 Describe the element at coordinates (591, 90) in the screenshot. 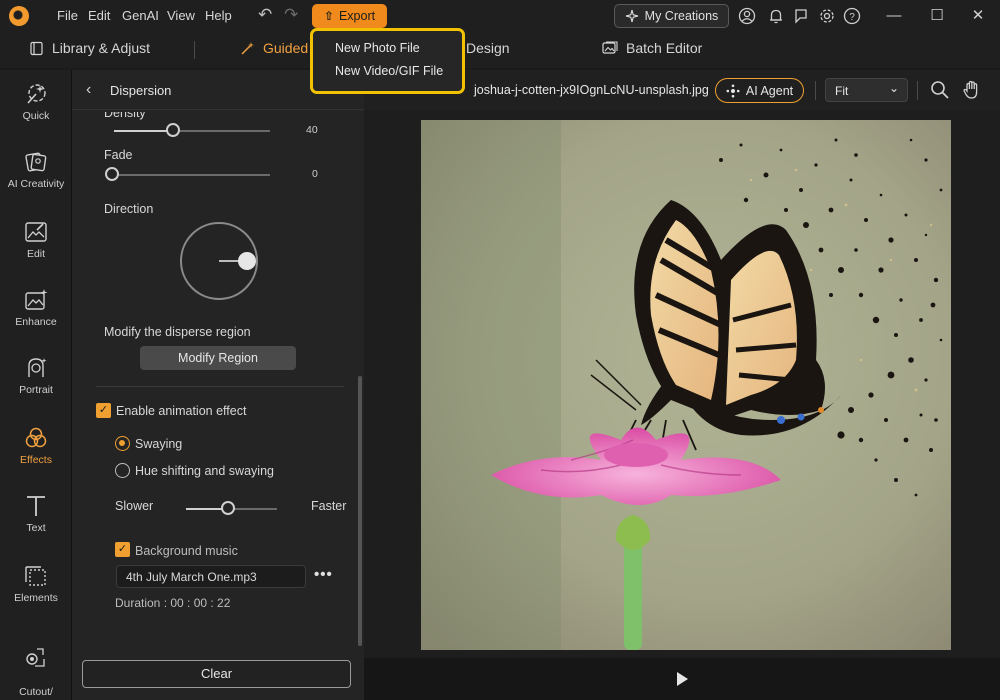

I see `file-name: joshua-j-cotten-jx9IOgnLcNU-unsplash.jpg` at that location.